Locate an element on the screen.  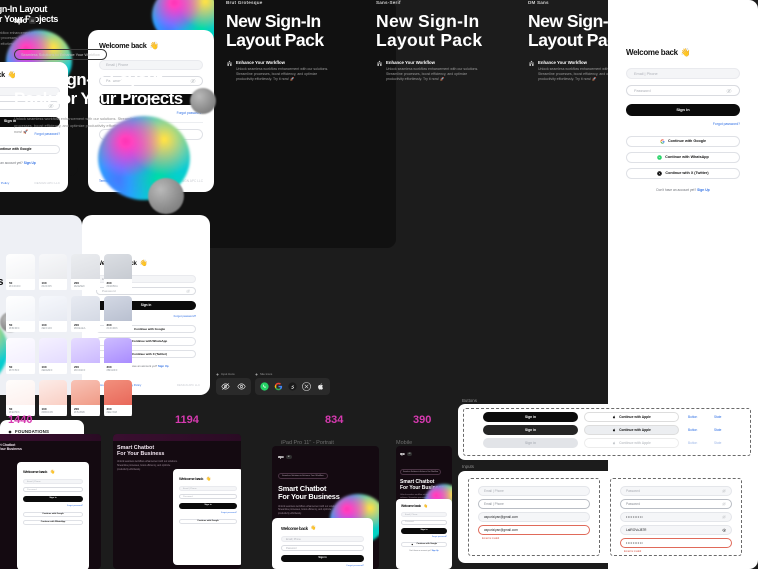
password-error-text: Email is invalid is located at coordinates (633, 551).